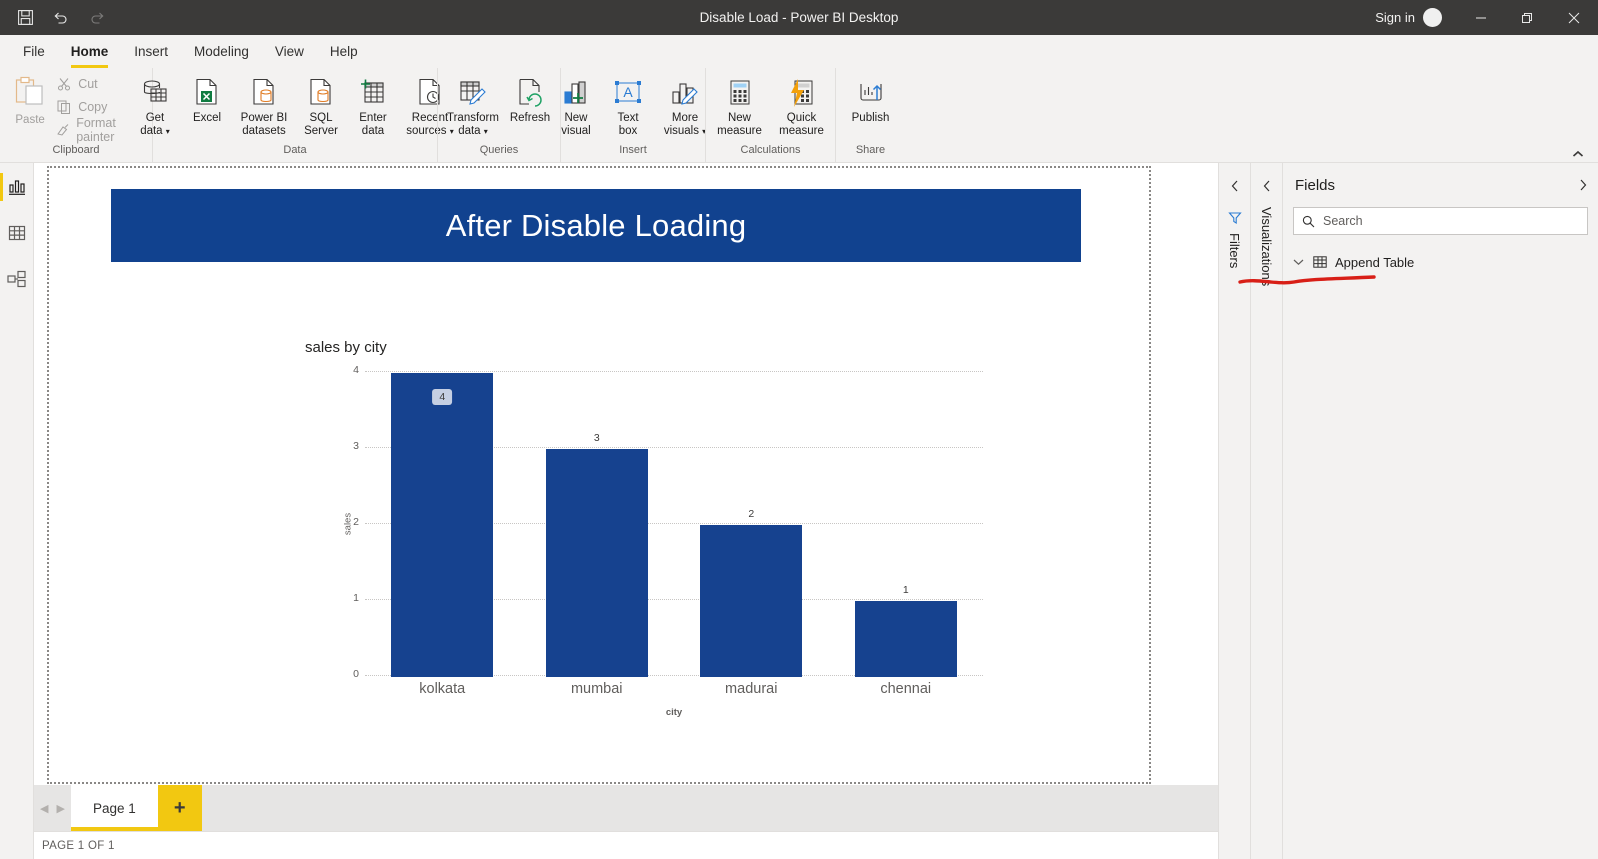  I want to click on close-icon, so click(1574, 17).